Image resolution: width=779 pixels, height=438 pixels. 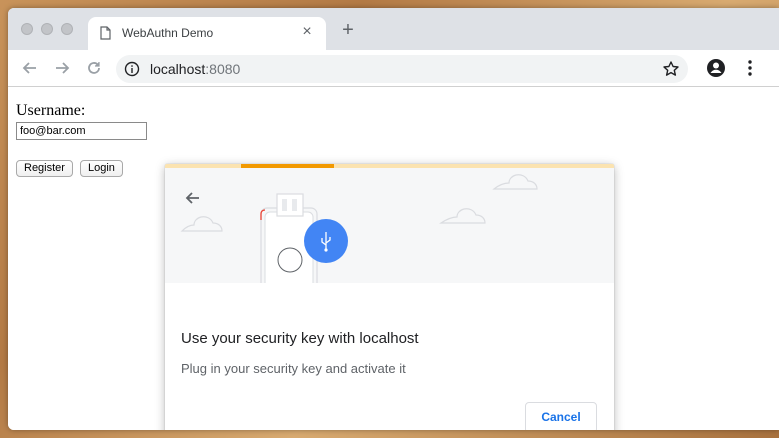 What do you see at coordinates (750, 68) in the screenshot?
I see `menu-icon` at bounding box center [750, 68].